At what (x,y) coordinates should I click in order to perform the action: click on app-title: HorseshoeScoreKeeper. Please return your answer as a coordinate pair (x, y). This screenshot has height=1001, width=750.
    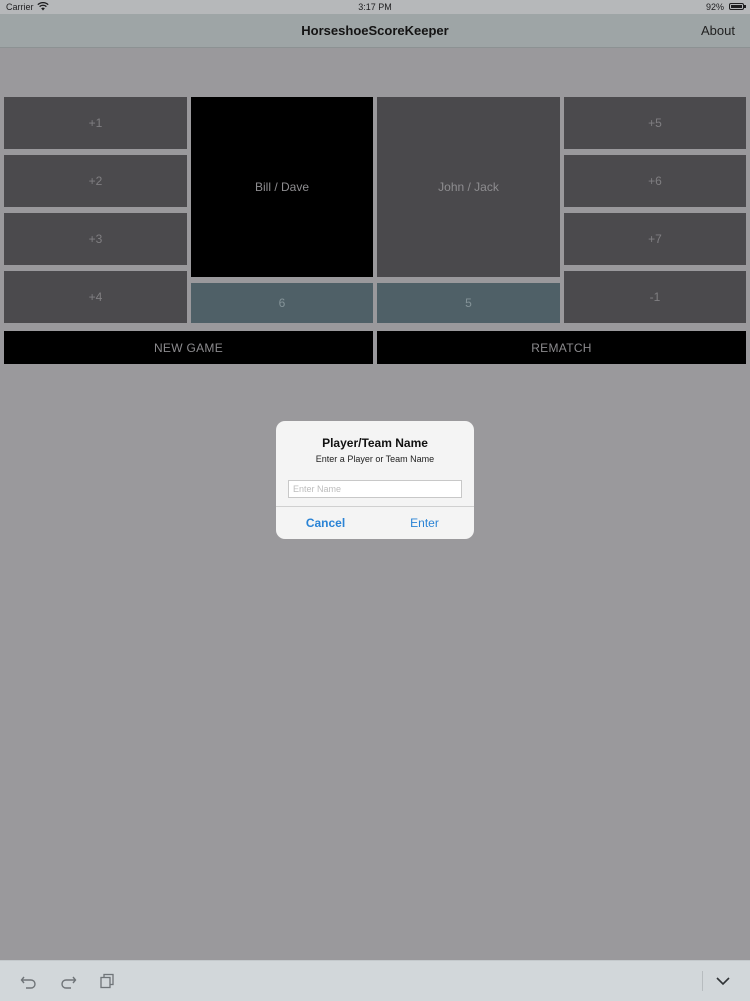
    Looking at the image, I should click on (375, 30).